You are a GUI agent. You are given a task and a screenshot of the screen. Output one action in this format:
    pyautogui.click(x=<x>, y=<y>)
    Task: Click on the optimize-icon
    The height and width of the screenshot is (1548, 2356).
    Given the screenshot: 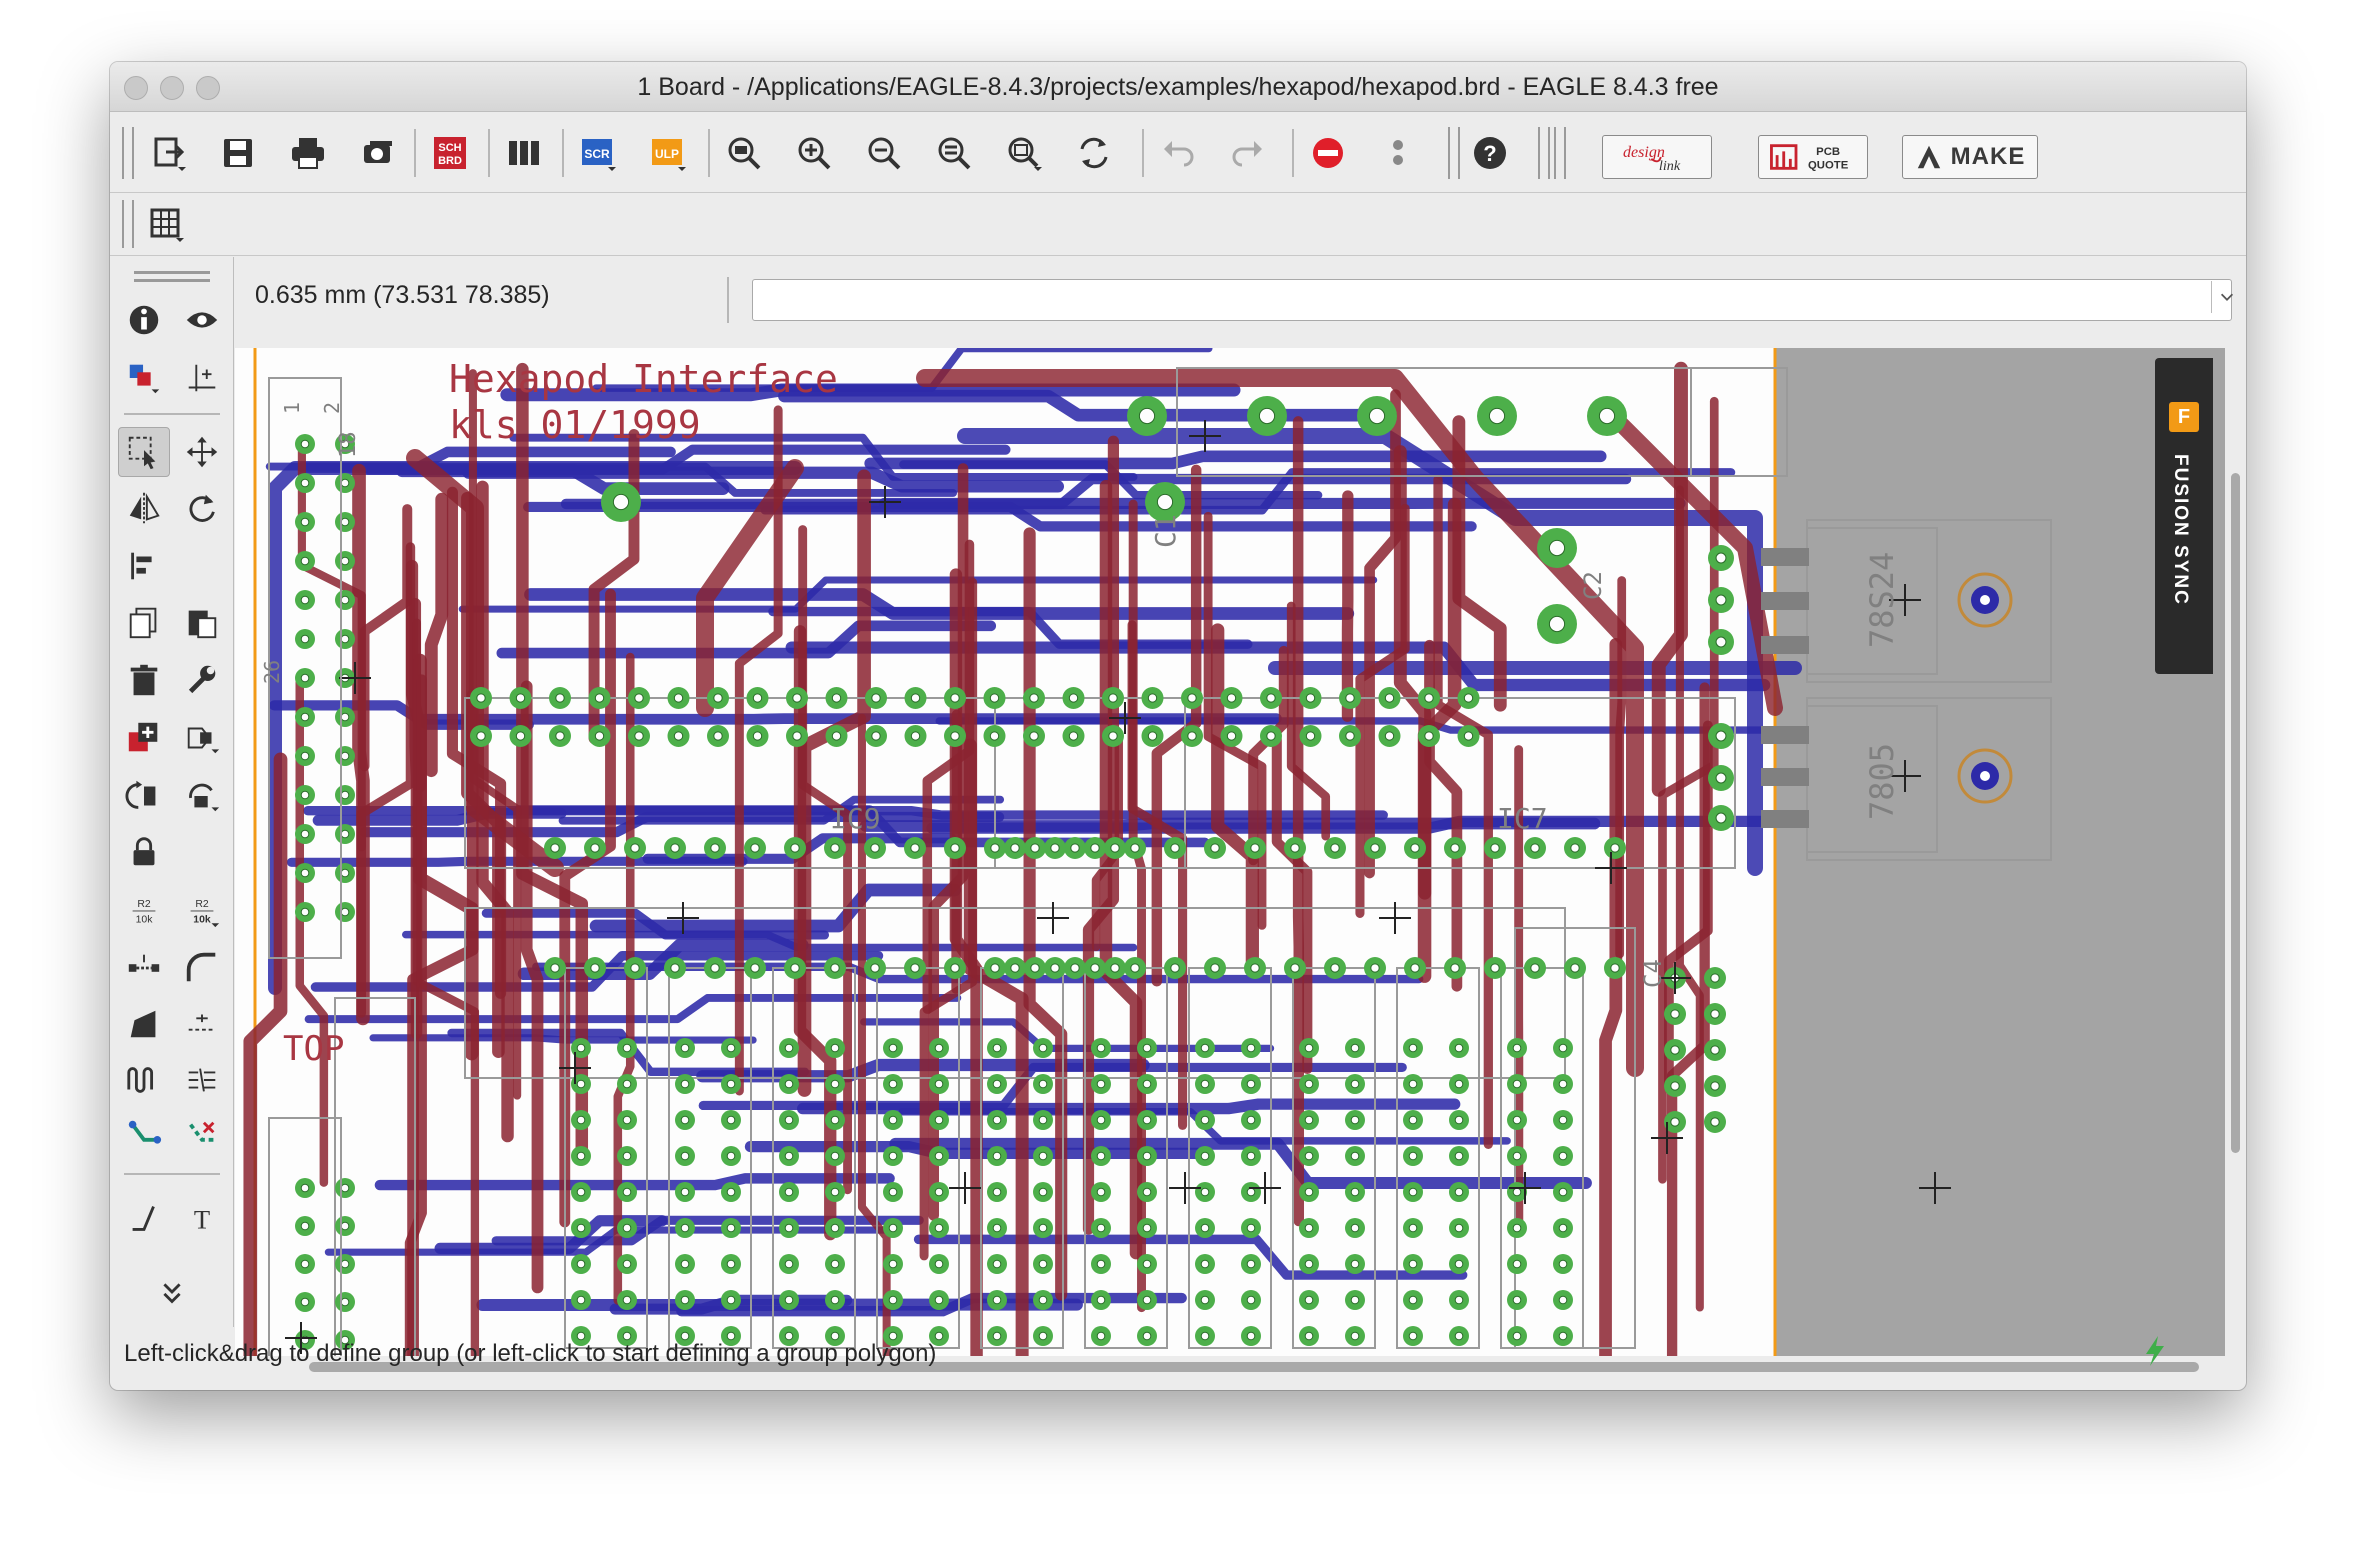 What is the action you would take?
    pyautogui.click(x=202, y=1024)
    